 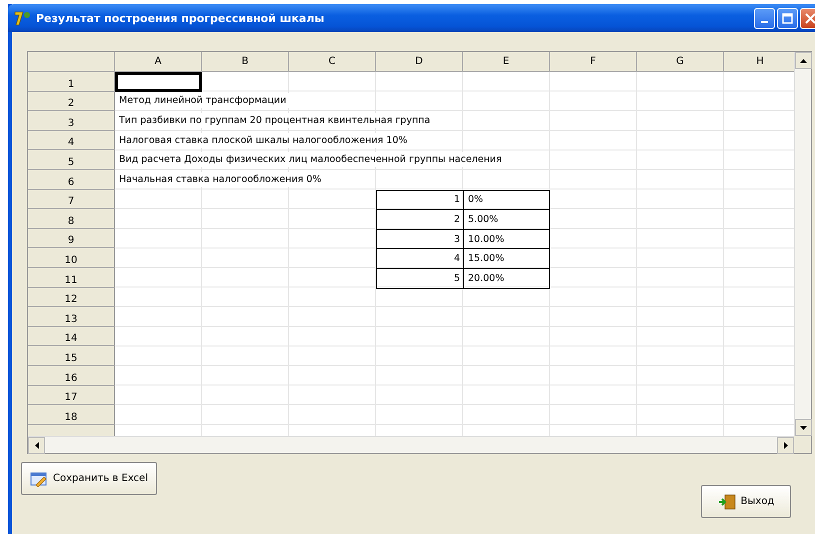 What do you see at coordinates (746, 501) in the screenshot?
I see `exit-button: Выход` at bounding box center [746, 501].